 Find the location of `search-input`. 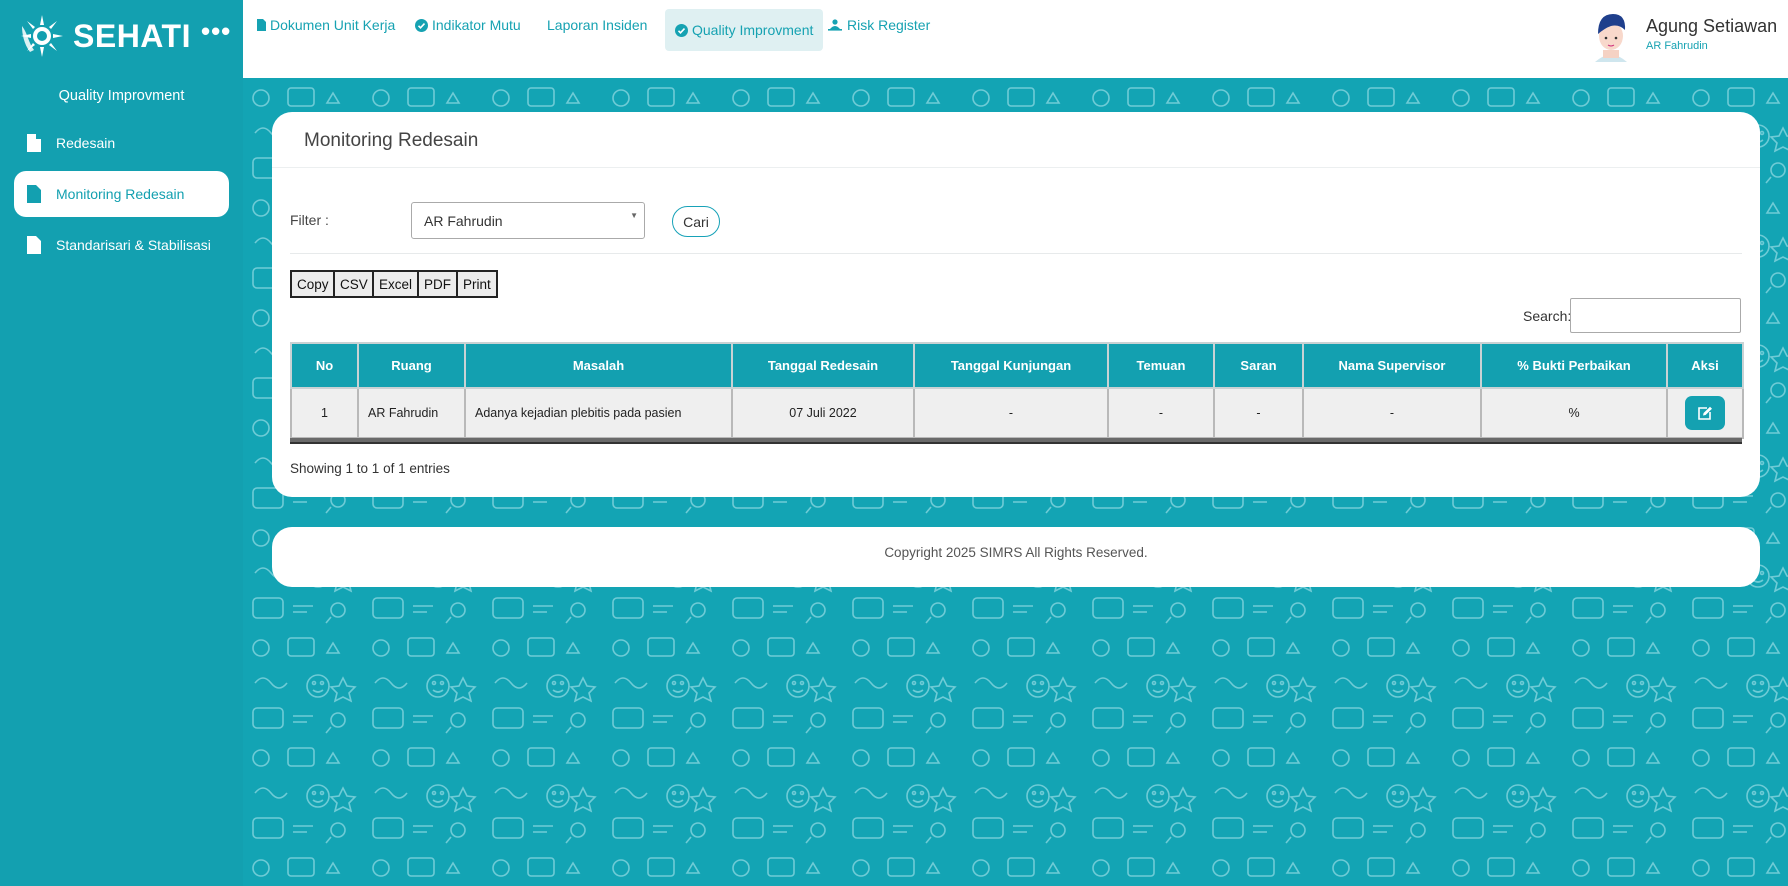

search-input is located at coordinates (1655, 315).